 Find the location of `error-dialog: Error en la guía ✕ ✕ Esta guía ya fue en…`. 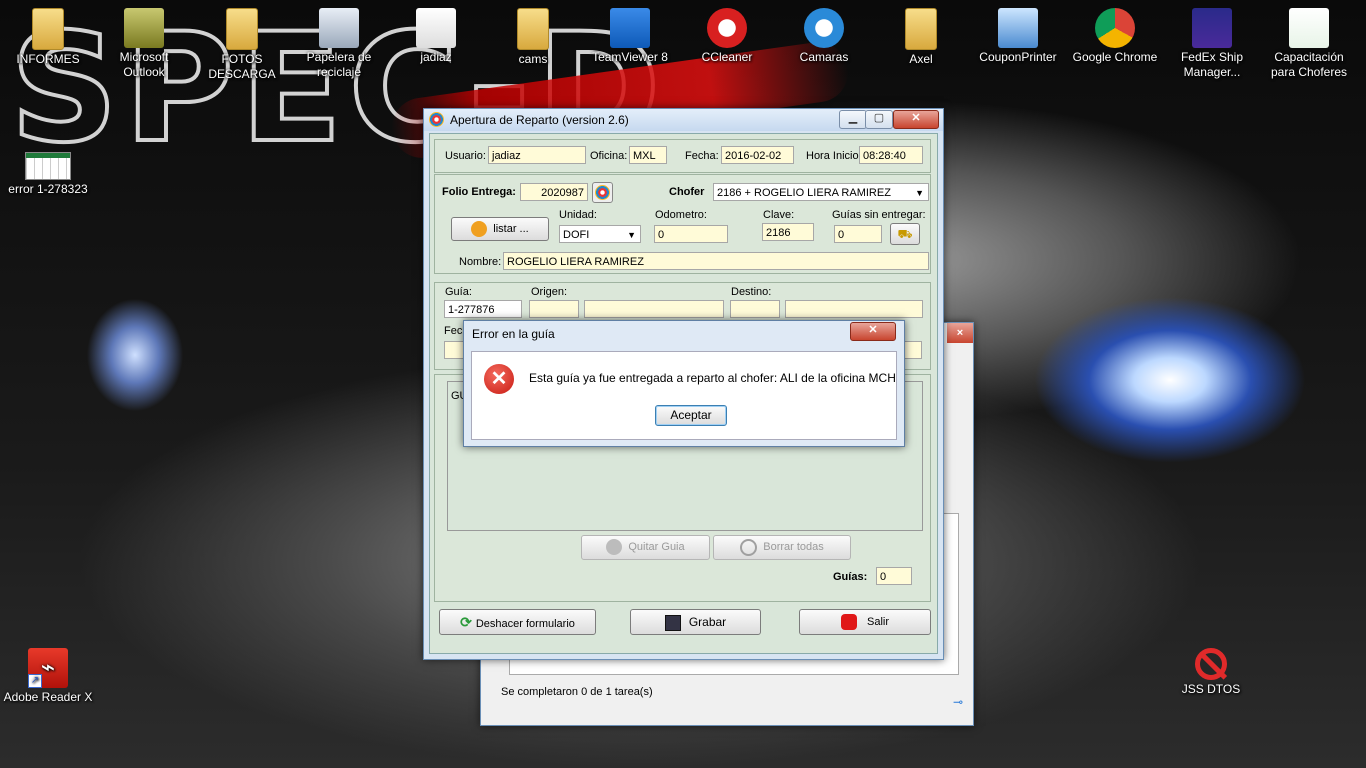

error-dialog: Error en la guía ✕ ✕ Esta guía ya fue en… is located at coordinates (684, 383).